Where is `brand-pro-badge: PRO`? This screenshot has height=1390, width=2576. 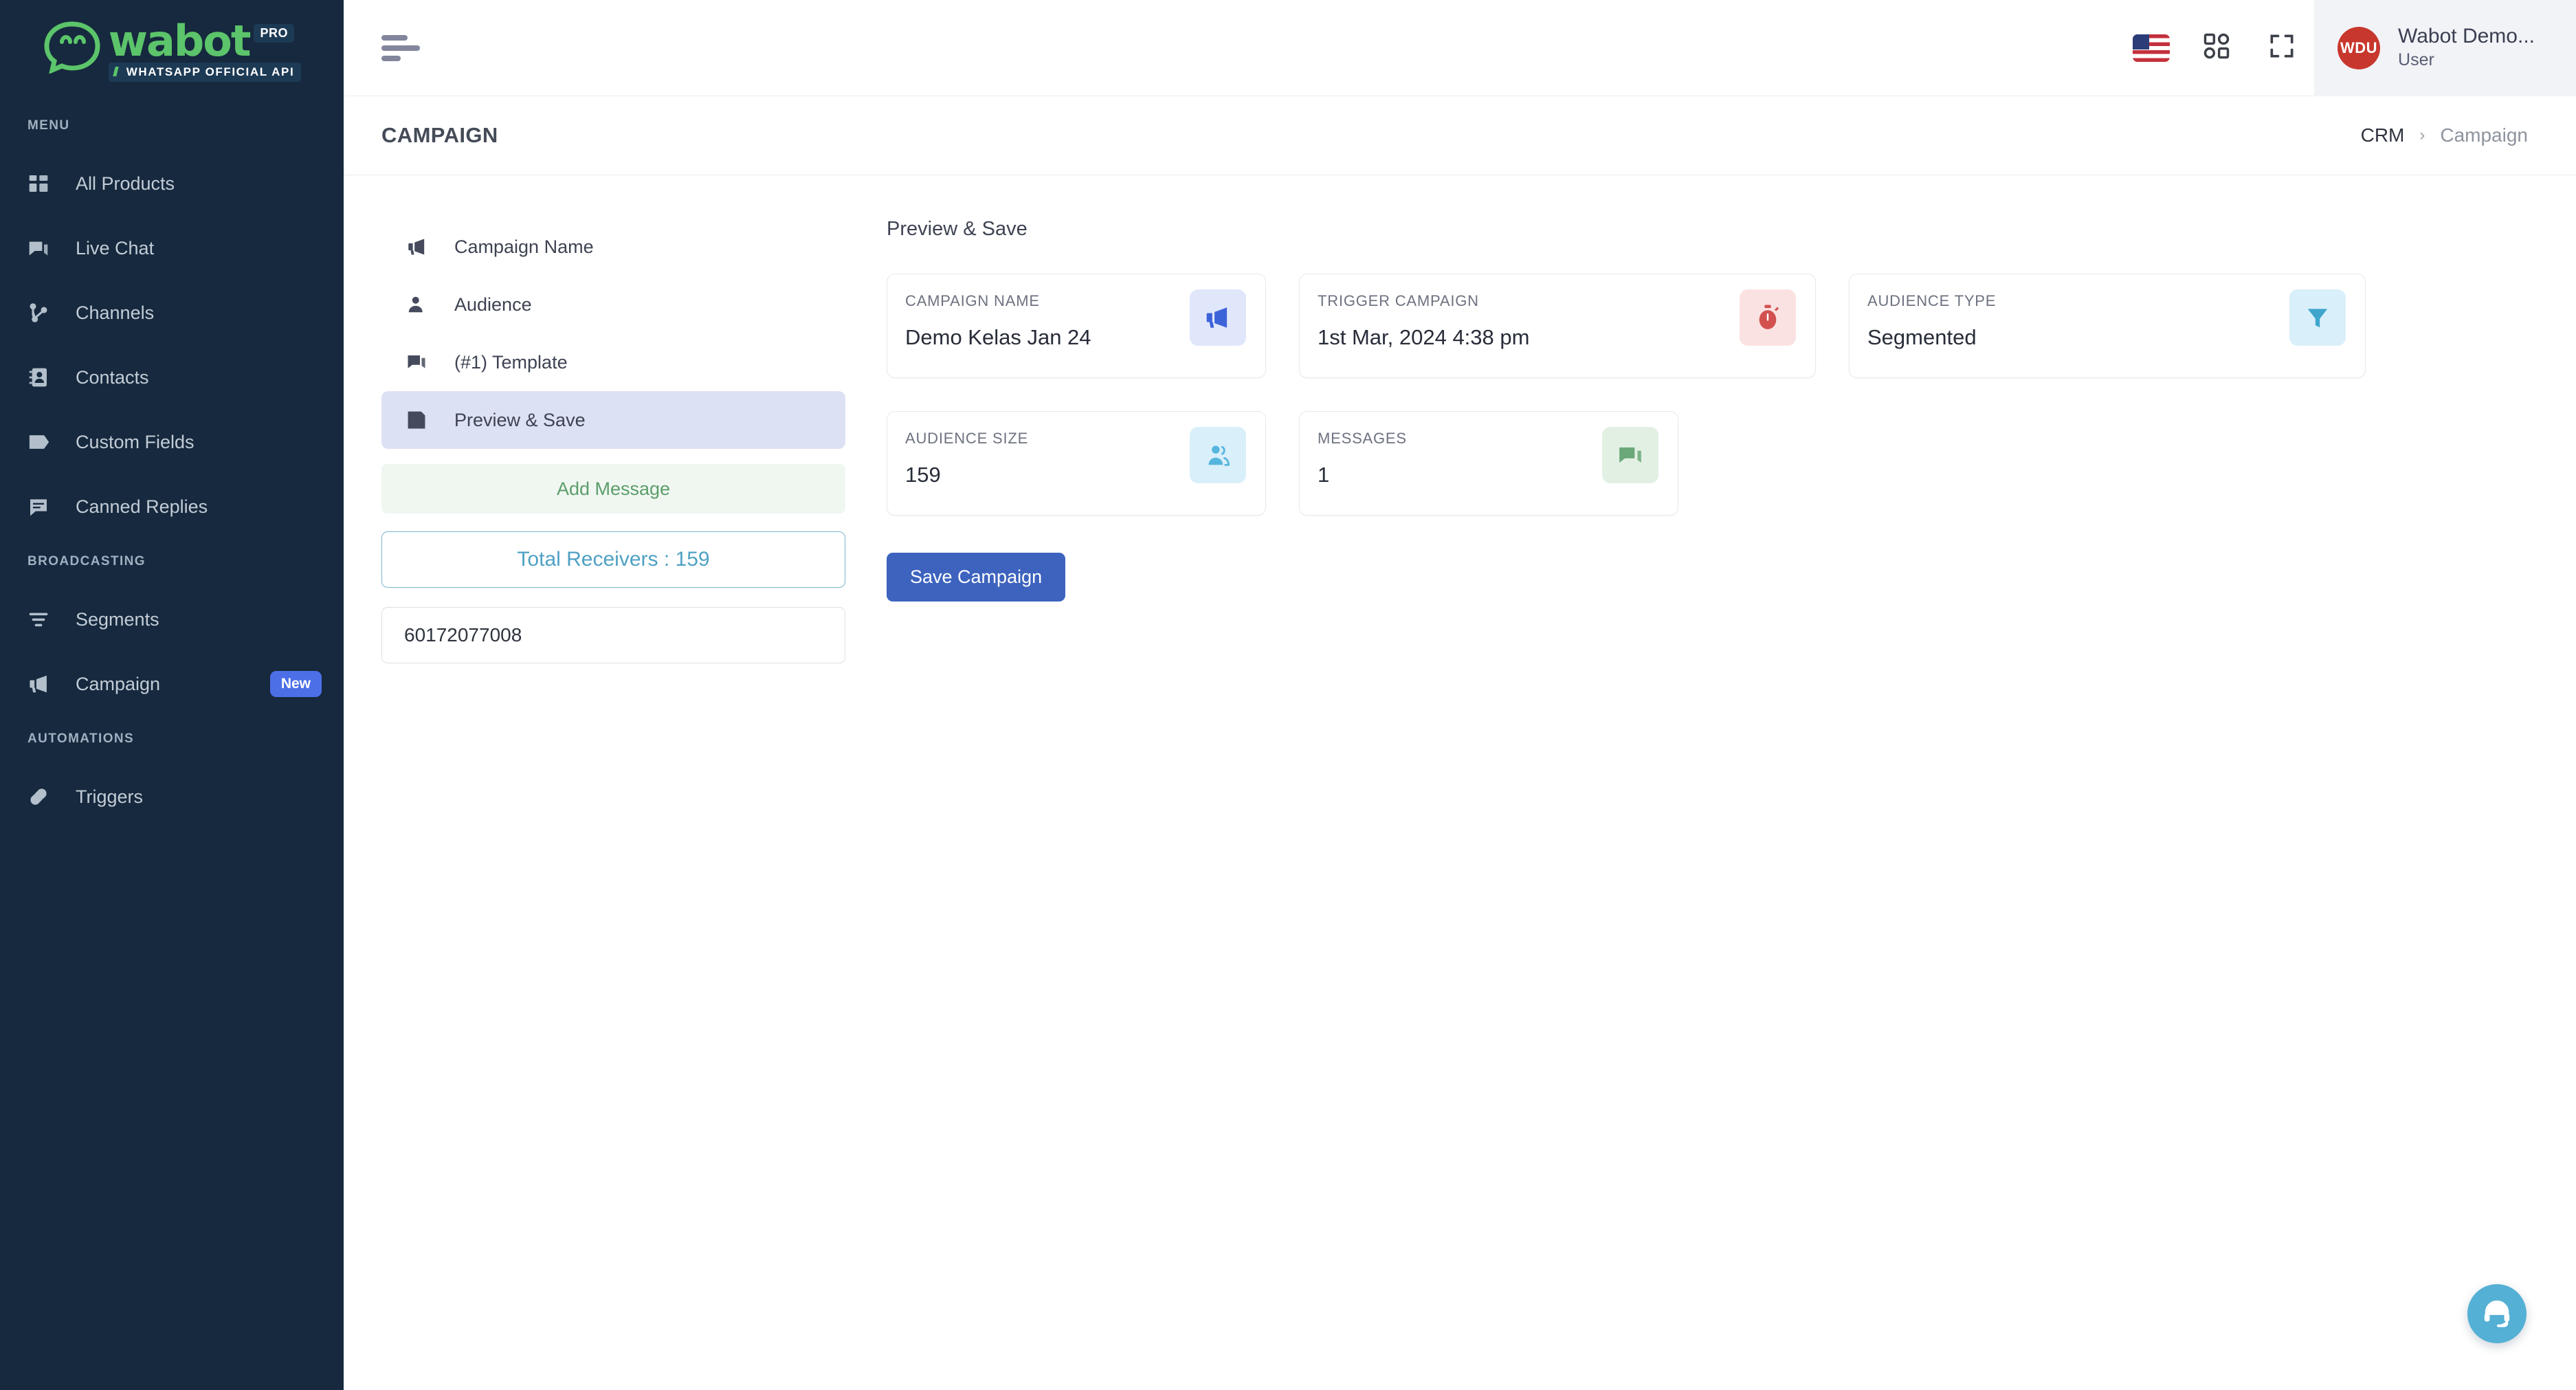
brand-pro-badge: PRO is located at coordinates (274, 33).